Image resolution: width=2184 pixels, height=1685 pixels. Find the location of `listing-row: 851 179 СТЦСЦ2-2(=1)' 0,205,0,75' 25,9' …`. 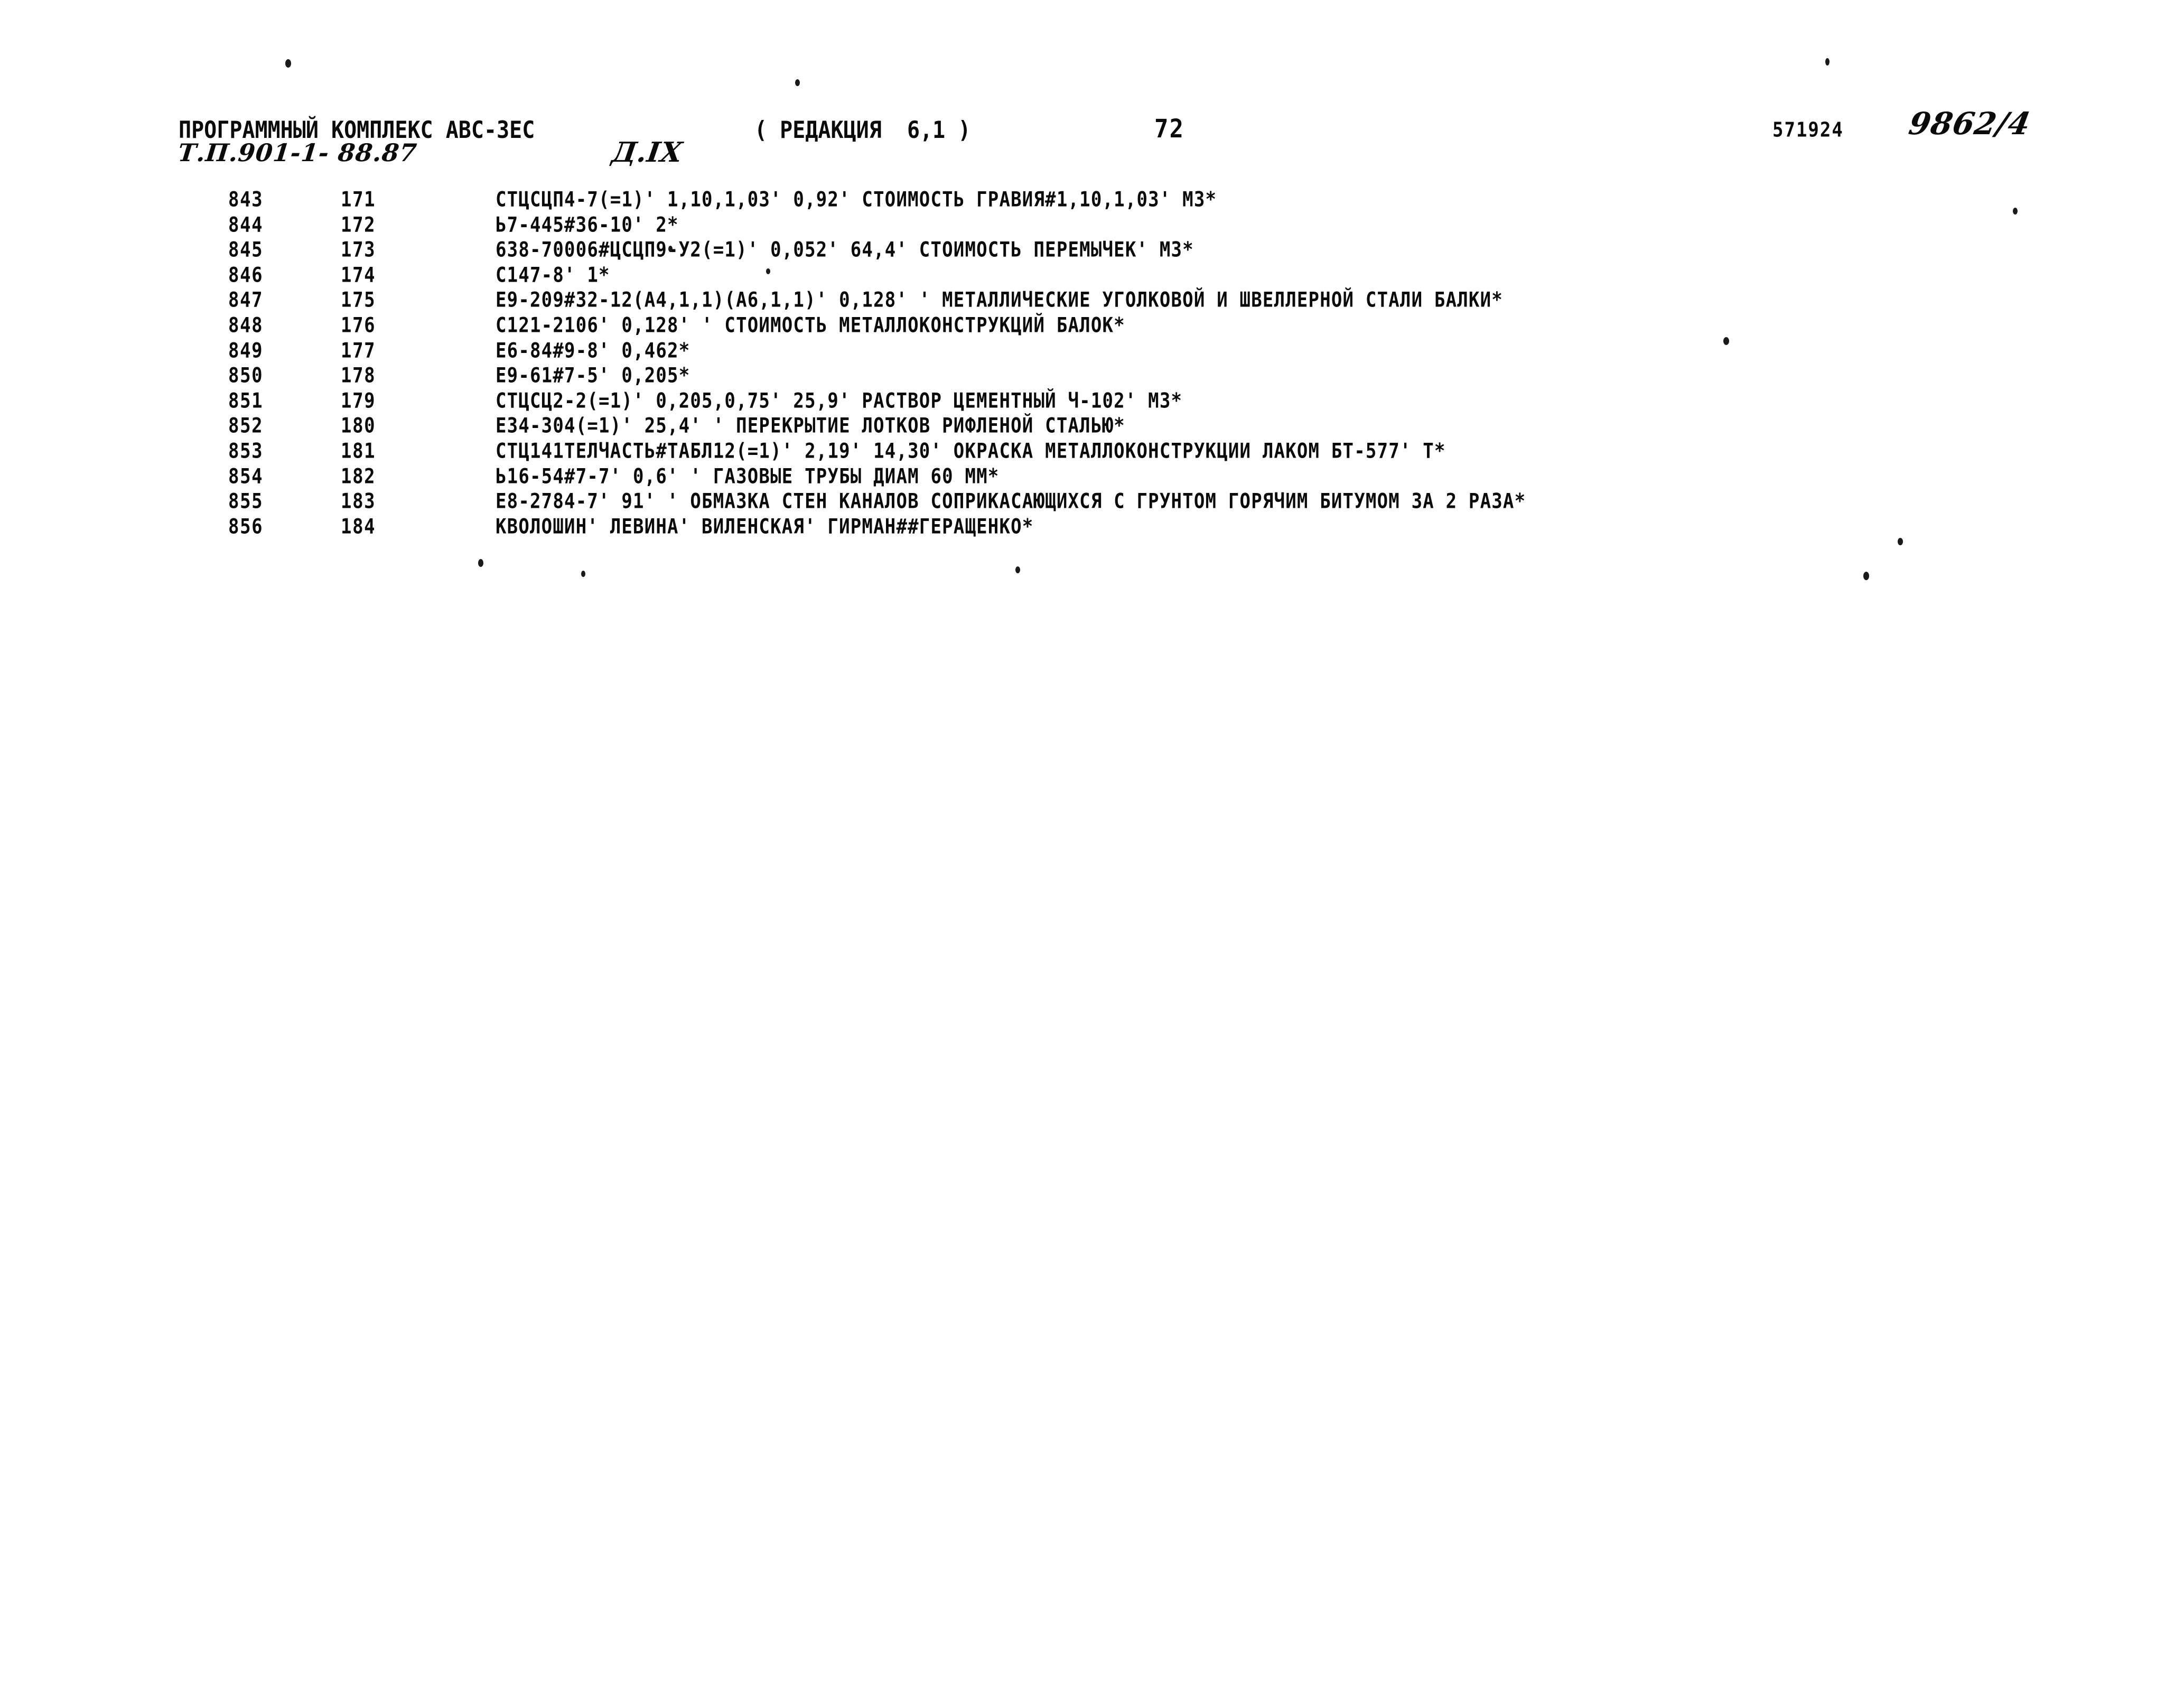

listing-row: 851 179 СТЦСЦ2-2(=1)' 0,205,0,75' 25,9' … is located at coordinates (1092, 401).